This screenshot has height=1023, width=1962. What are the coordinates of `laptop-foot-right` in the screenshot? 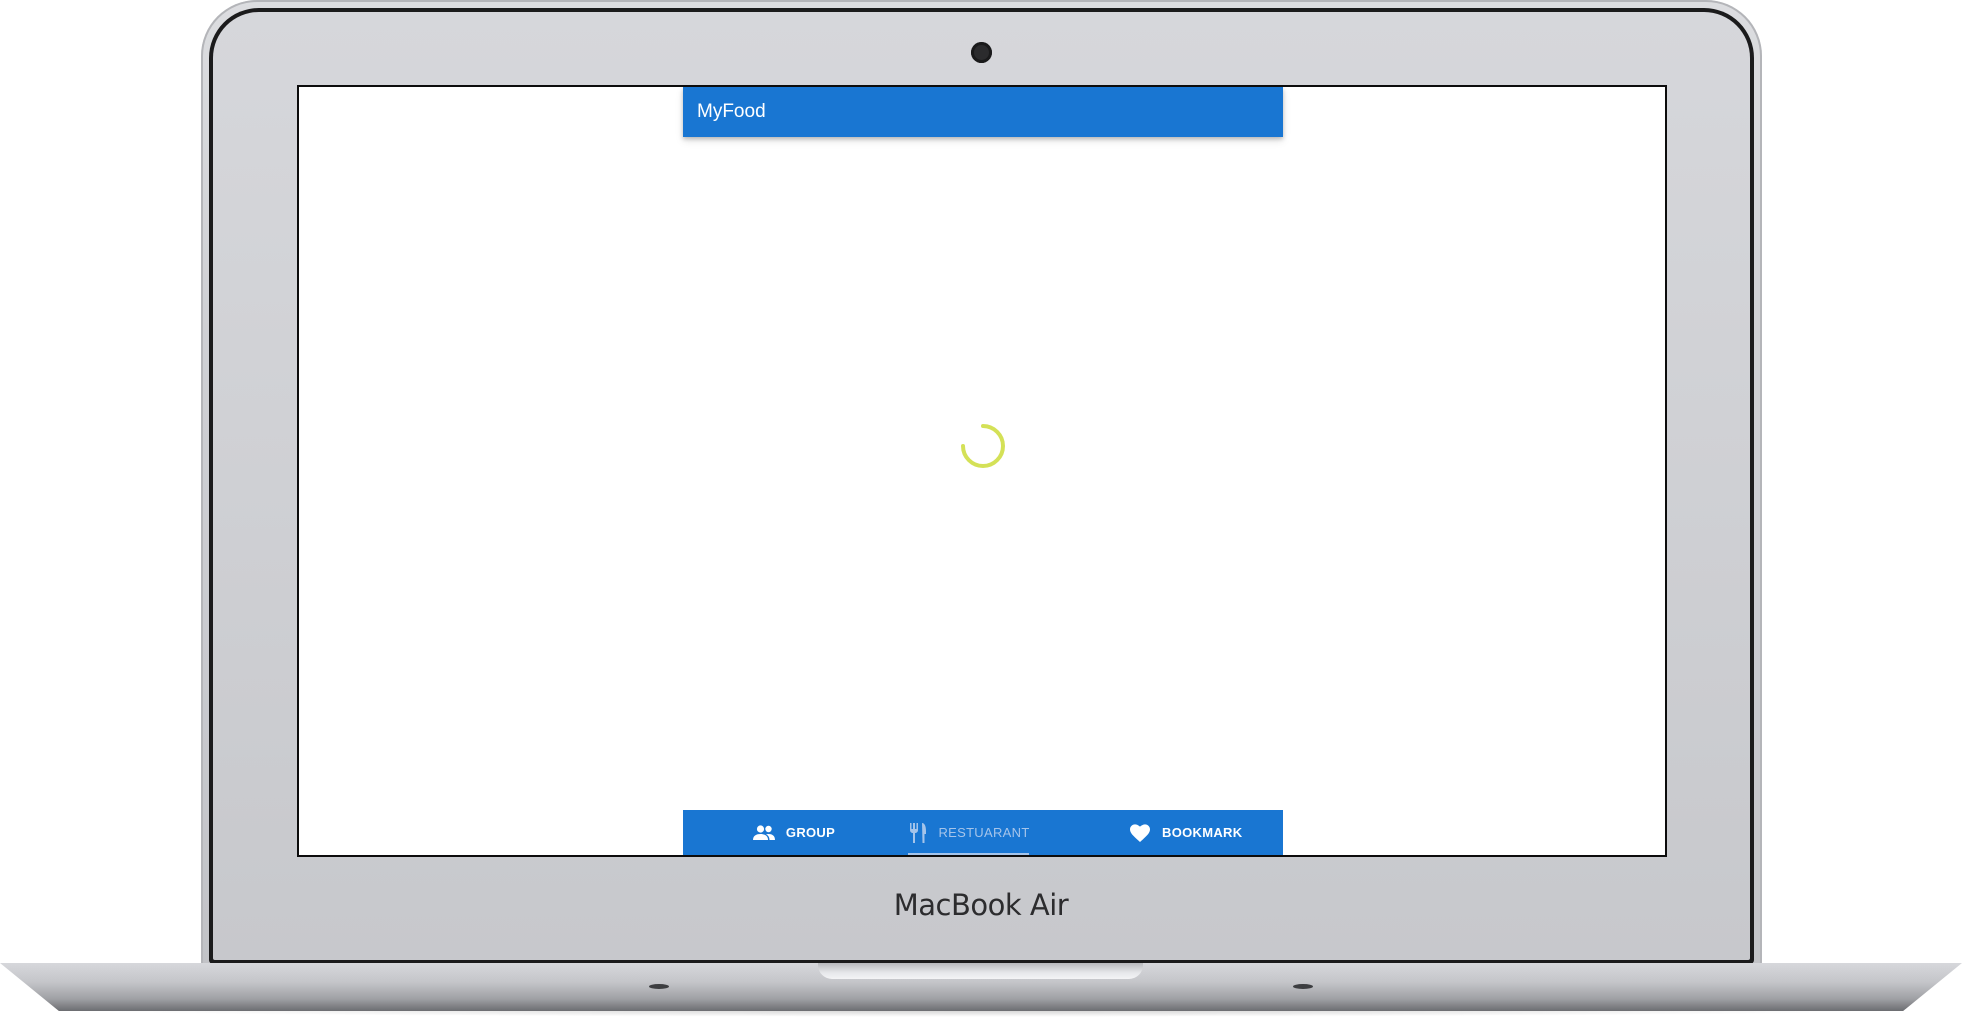 It's located at (1303, 986).